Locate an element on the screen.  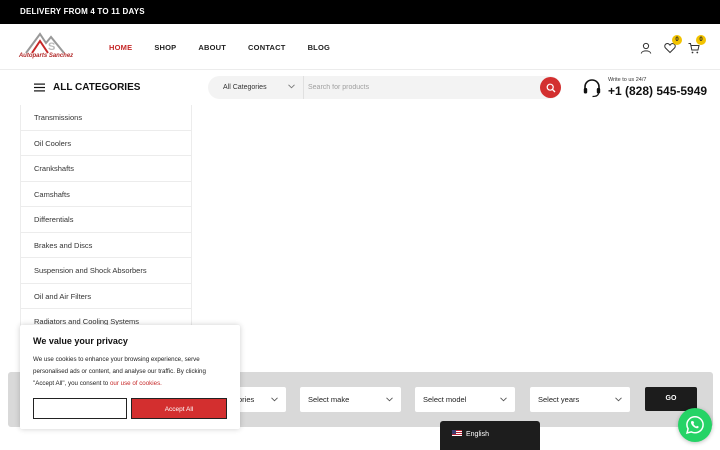
logo-wordmark: Autoparts Sanchez is located at coordinates (46, 56).